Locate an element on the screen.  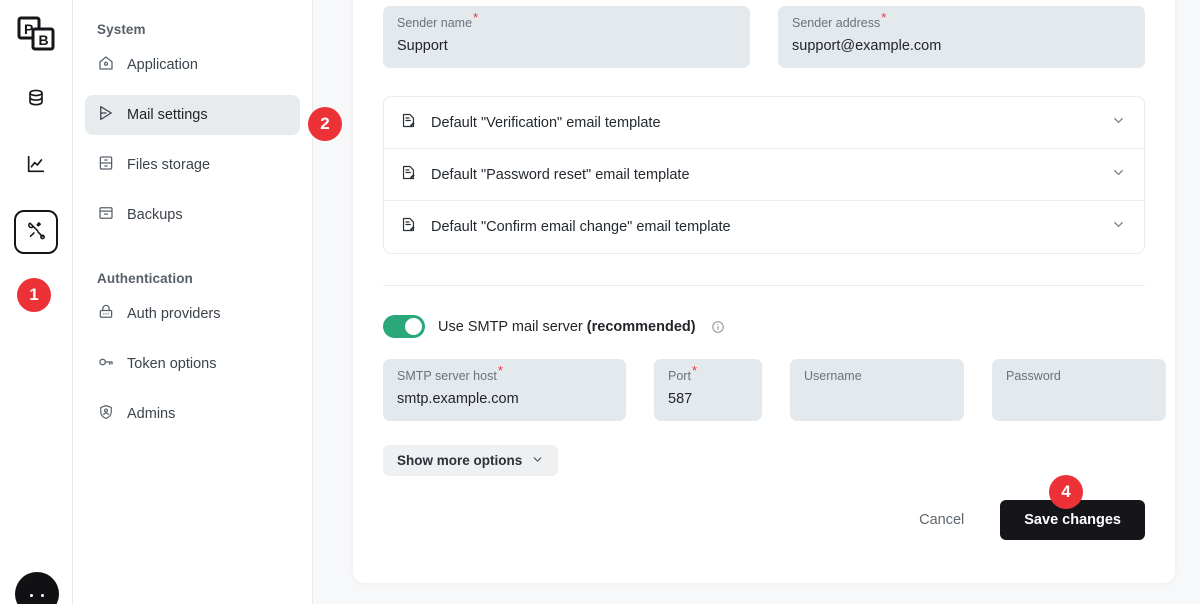
smtp-username-field: Username is located at coordinates (877, 390).